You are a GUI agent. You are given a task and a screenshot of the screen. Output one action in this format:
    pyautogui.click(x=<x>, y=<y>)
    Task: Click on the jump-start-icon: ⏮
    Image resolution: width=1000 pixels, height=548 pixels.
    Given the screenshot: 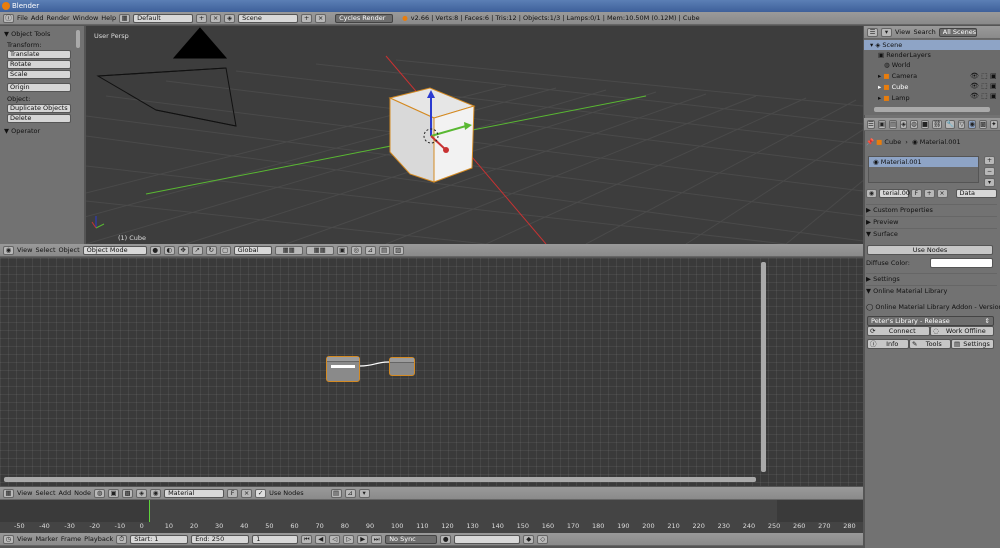 What is the action you would take?
    pyautogui.click(x=307, y=539)
    